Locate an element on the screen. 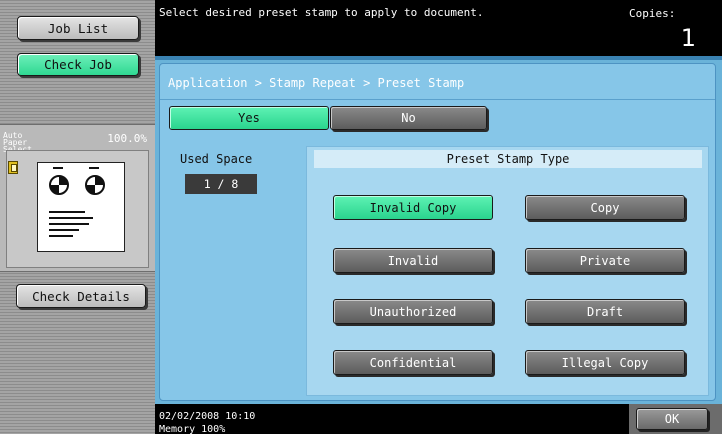  memory-status: Memory 100% is located at coordinates (192, 429).